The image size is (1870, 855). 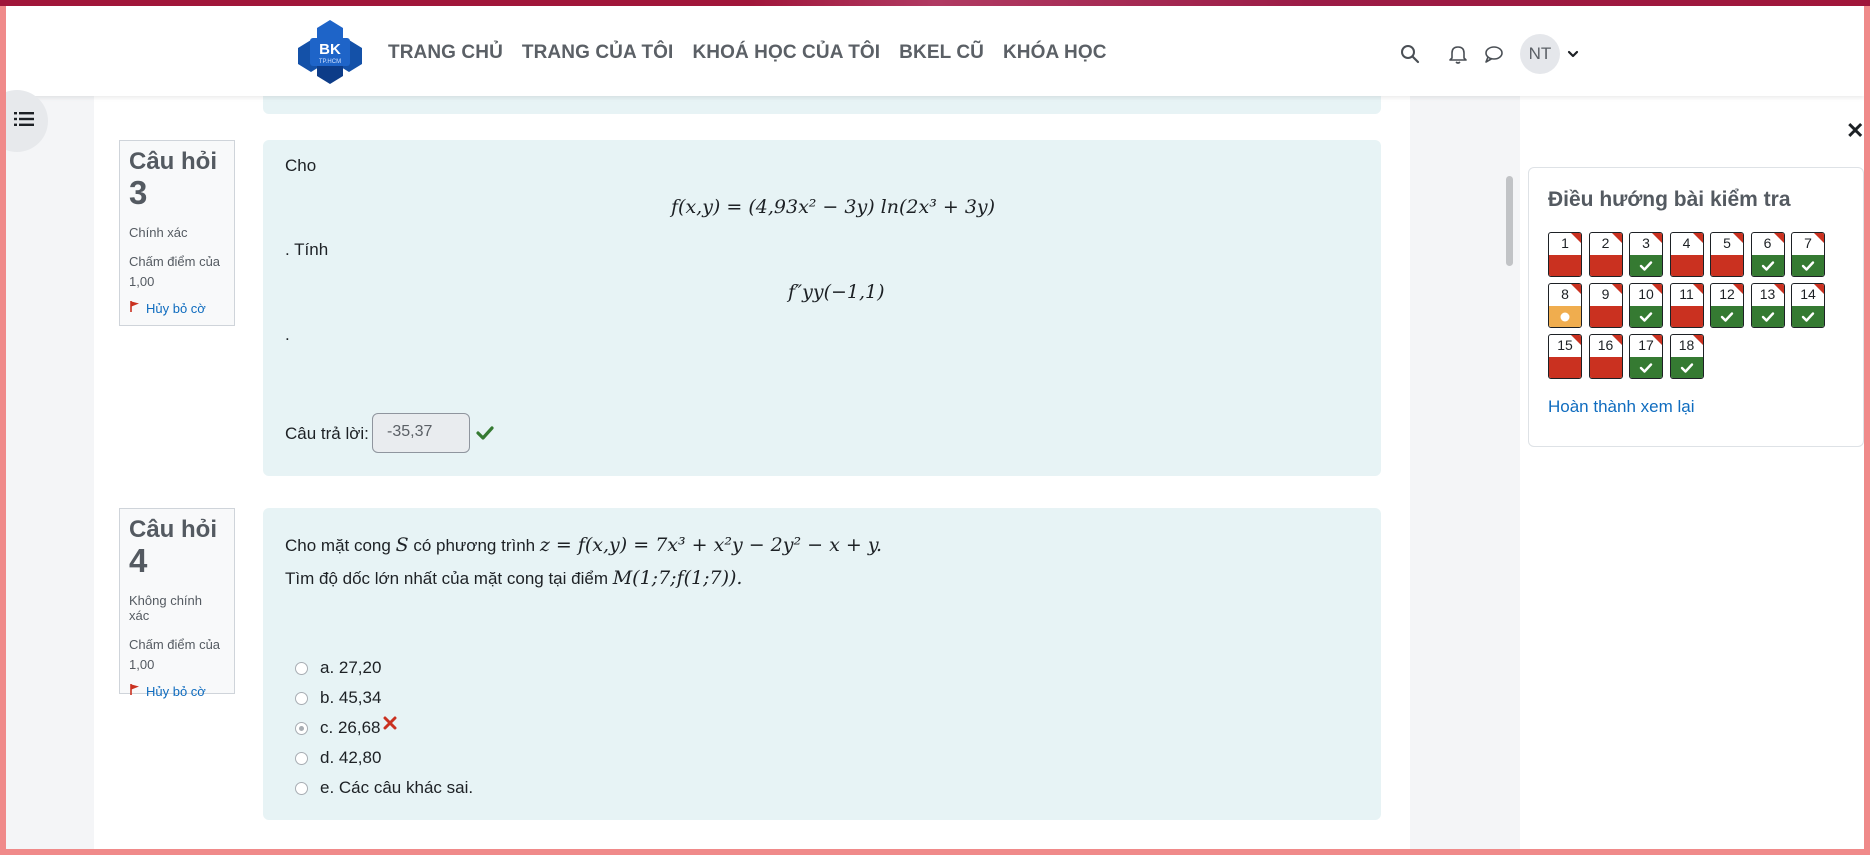 What do you see at coordinates (1573, 54) in the screenshot?
I see `chevron-down-icon` at bounding box center [1573, 54].